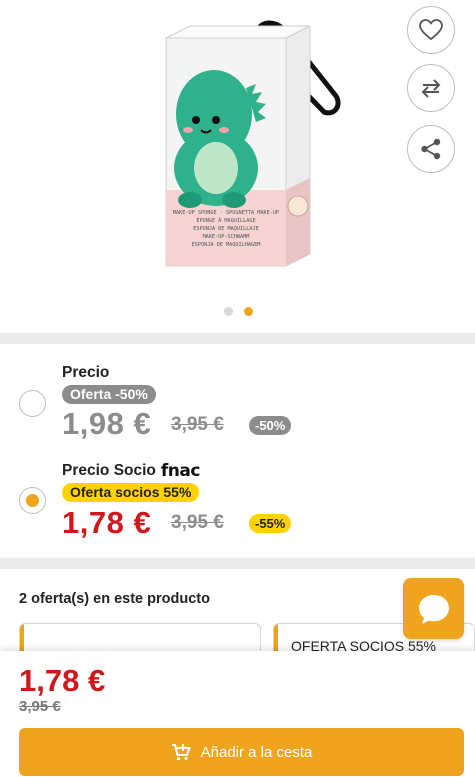 The height and width of the screenshot is (777, 475). I want to click on favorite-button, so click(431, 30).